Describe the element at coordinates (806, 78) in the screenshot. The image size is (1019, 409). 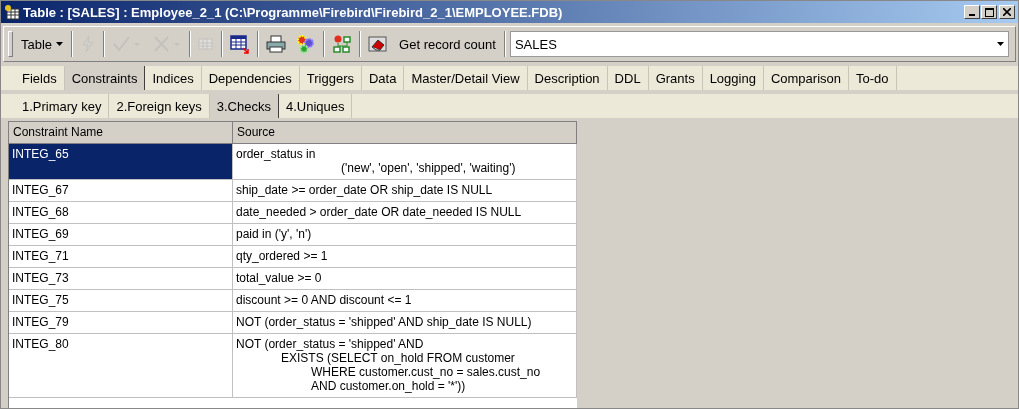
I see `tab: Comparison` at that location.